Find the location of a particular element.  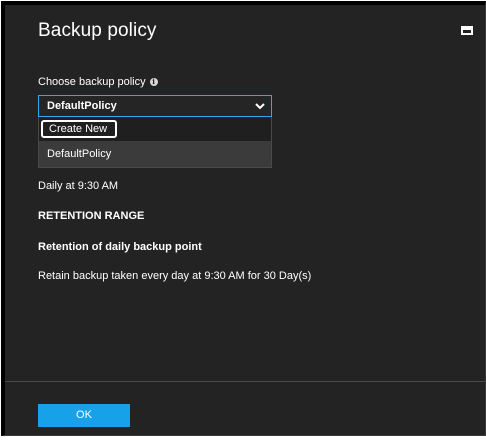

ok-button: OK is located at coordinates (84, 415).